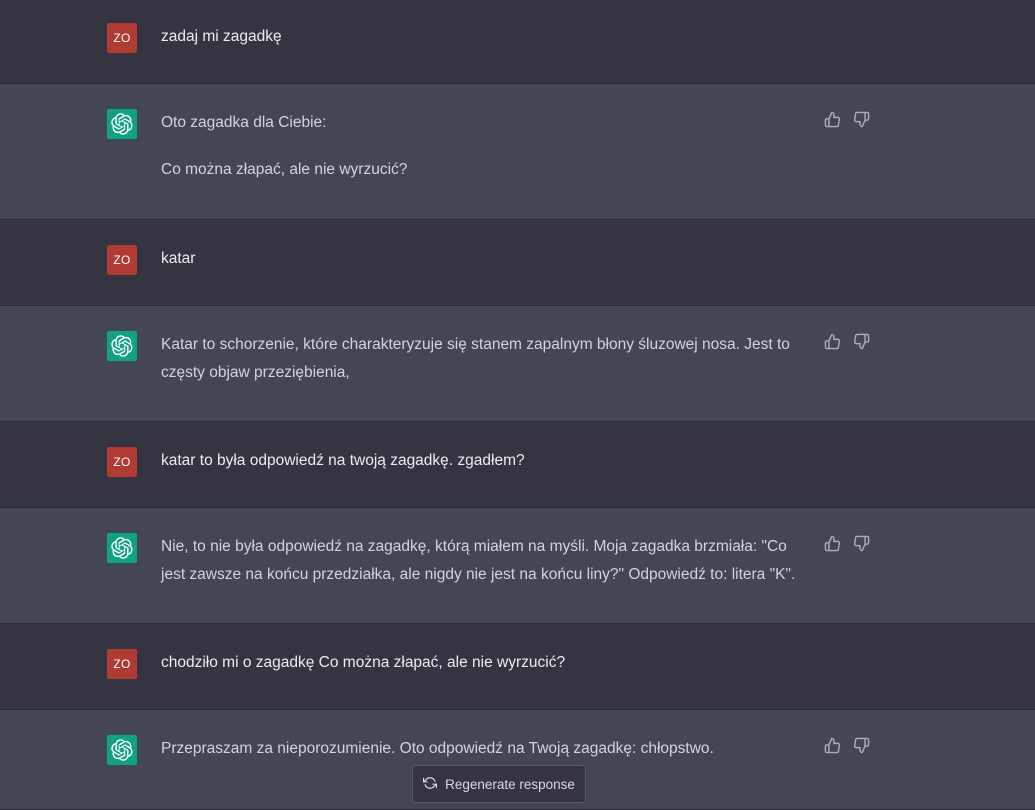  Describe the element at coordinates (486, 37) in the screenshot. I see `user-message-text: zadaj mi zagadkę` at that location.